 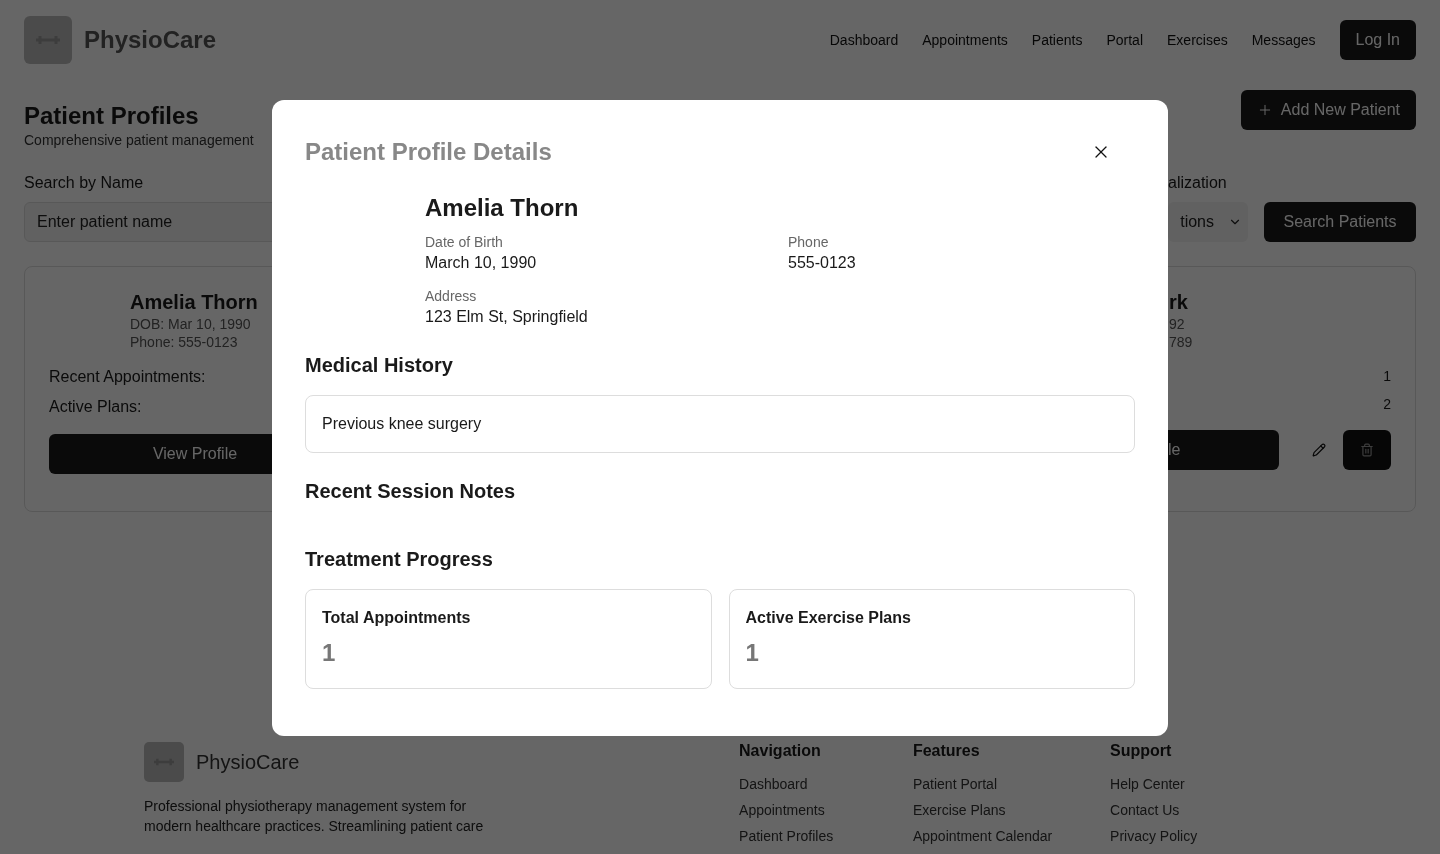 What do you see at coordinates (84, 183) in the screenshot?
I see `field-label: Search by Name` at bounding box center [84, 183].